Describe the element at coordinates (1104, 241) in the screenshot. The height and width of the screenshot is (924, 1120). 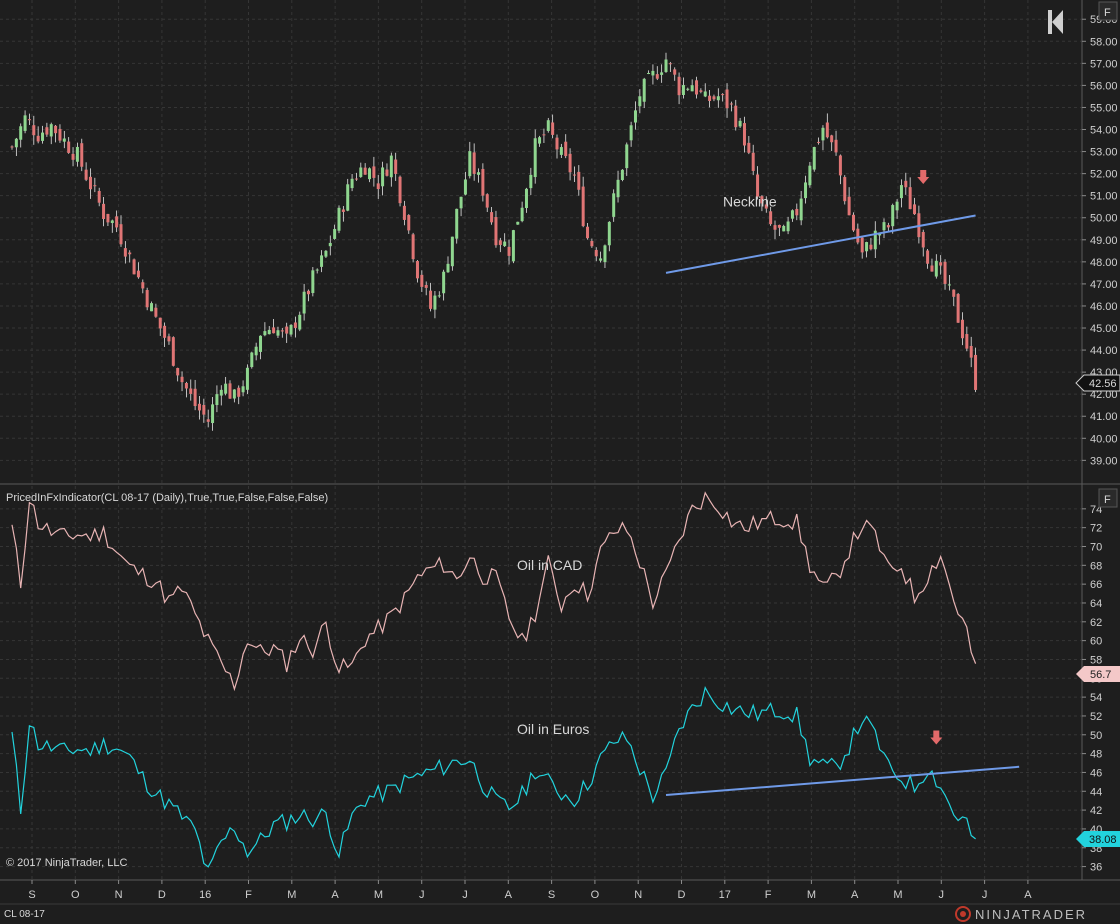
I see `price-tick-label: 49.00` at that location.